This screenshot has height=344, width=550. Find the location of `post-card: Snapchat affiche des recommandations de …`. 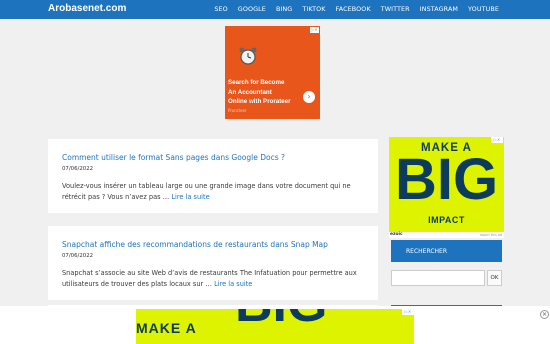

post-card: Snapchat affiche des recommandations de … is located at coordinates (213, 263).